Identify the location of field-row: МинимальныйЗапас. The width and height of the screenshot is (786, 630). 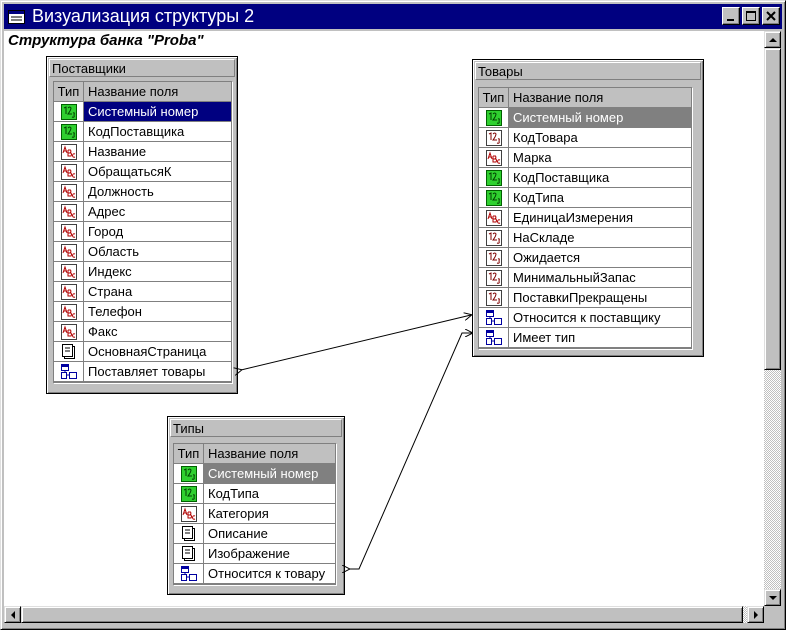
(585, 278).